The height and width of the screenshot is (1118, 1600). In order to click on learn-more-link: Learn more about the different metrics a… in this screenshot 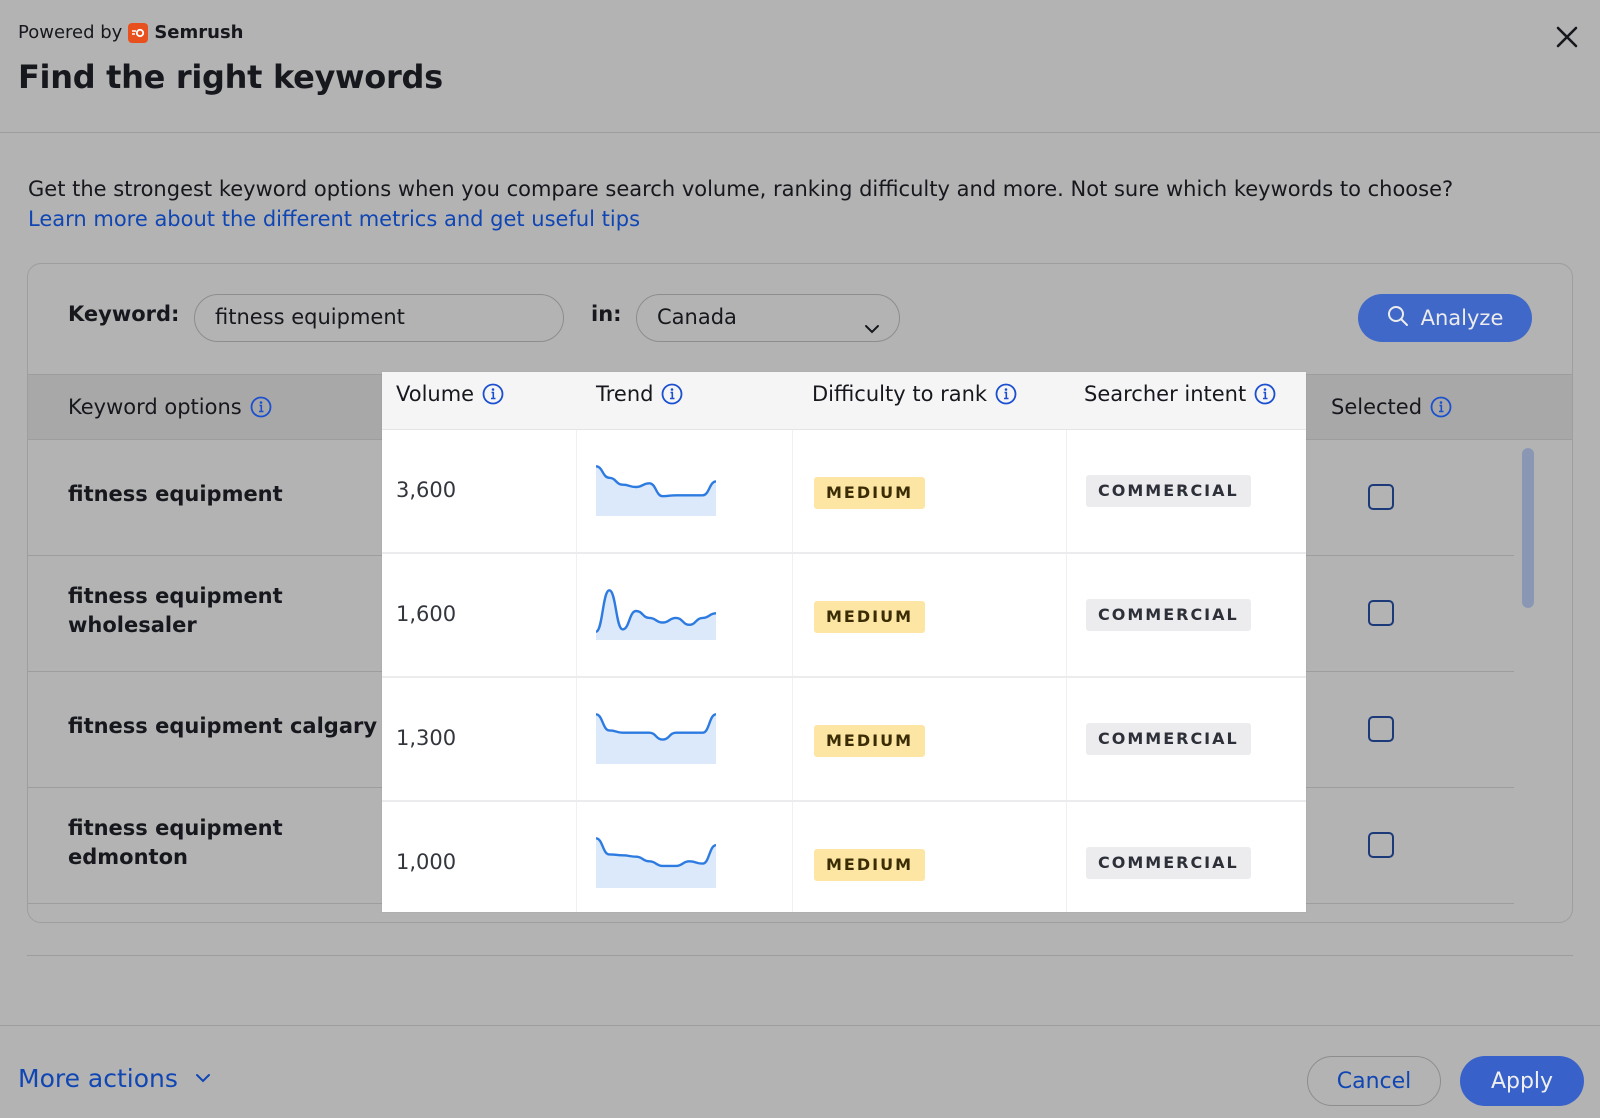, I will do `click(788, 219)`.